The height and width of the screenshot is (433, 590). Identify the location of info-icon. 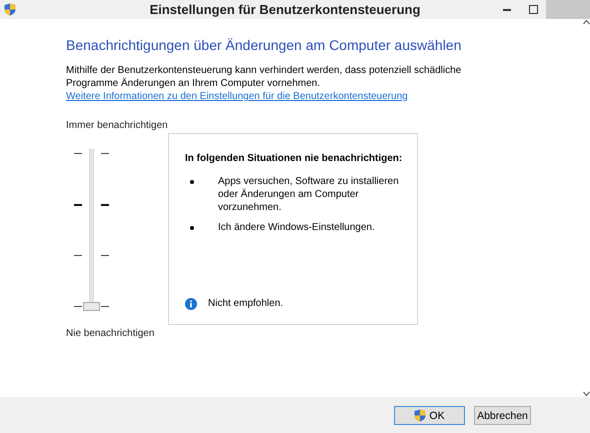
(191, 304).